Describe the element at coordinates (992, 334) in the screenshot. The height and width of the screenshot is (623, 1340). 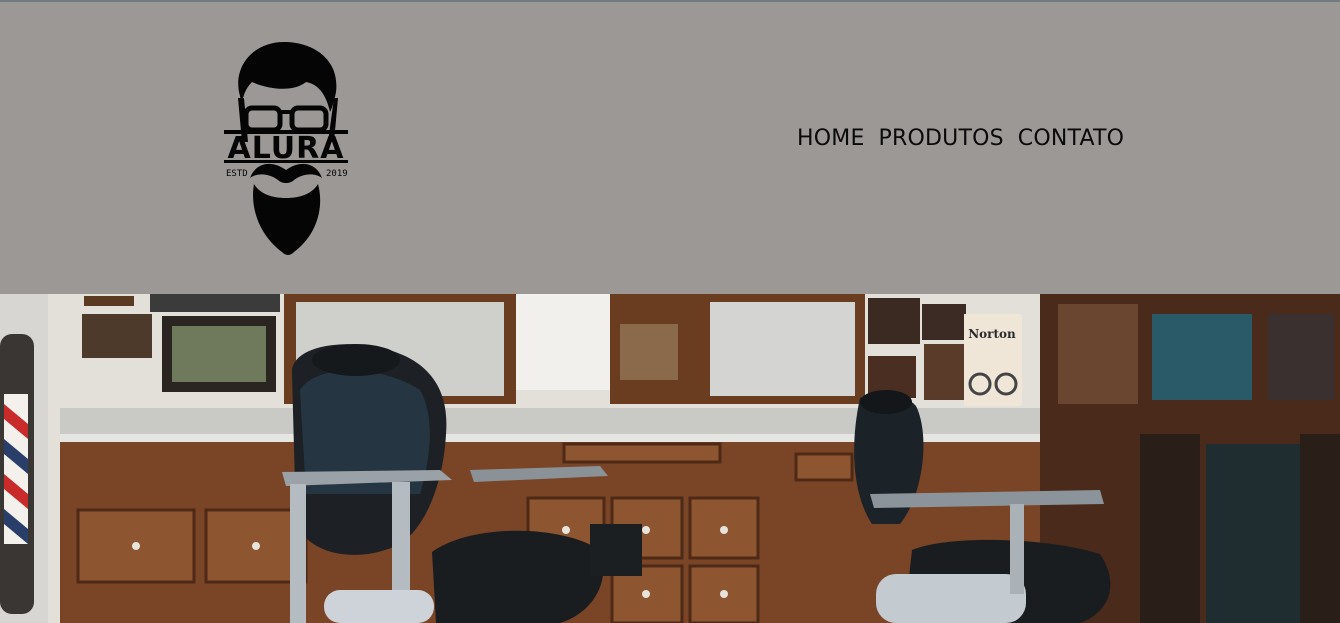
I see `hero-poster-text: Norton` at that location.